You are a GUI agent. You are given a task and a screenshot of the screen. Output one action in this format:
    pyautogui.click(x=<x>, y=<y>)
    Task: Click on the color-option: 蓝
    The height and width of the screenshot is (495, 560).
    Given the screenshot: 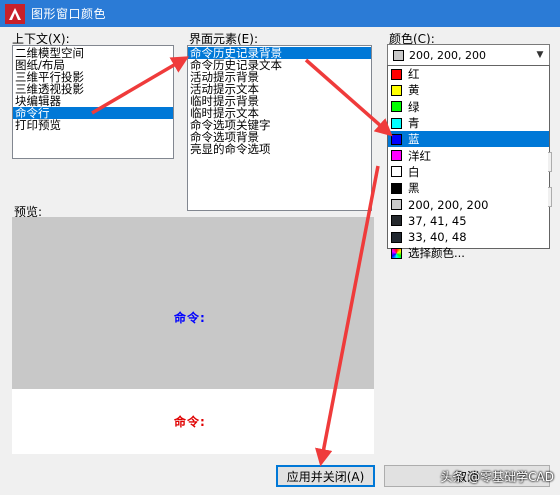 What is the action you would take?
    pyautogui.click(x=468, y=139)
    